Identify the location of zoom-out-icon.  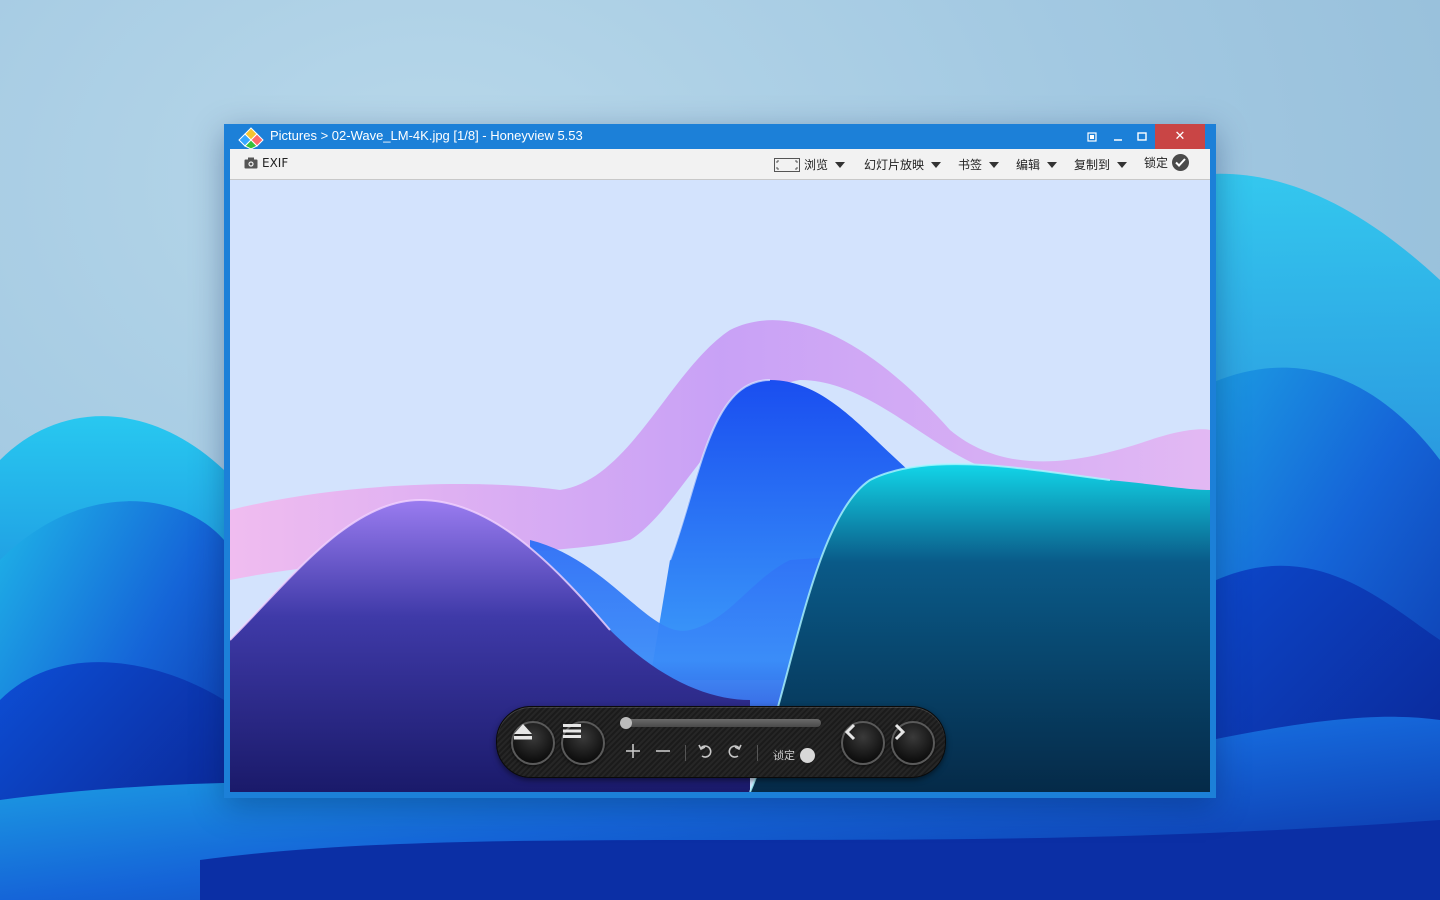
(663, 751).